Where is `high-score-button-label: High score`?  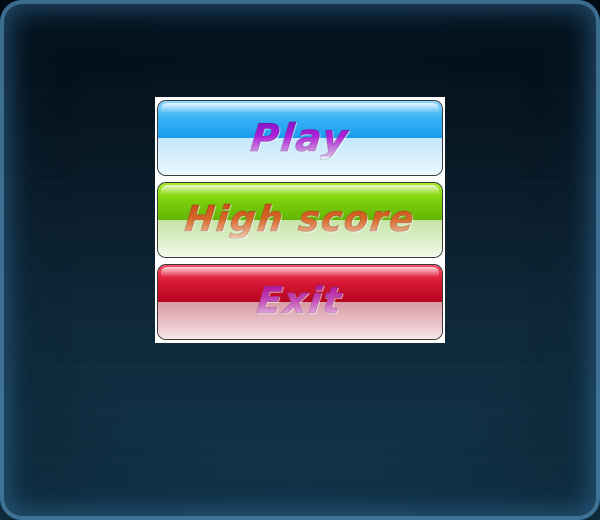
high-score-button-label: High score is located at coordinates (300, 219).